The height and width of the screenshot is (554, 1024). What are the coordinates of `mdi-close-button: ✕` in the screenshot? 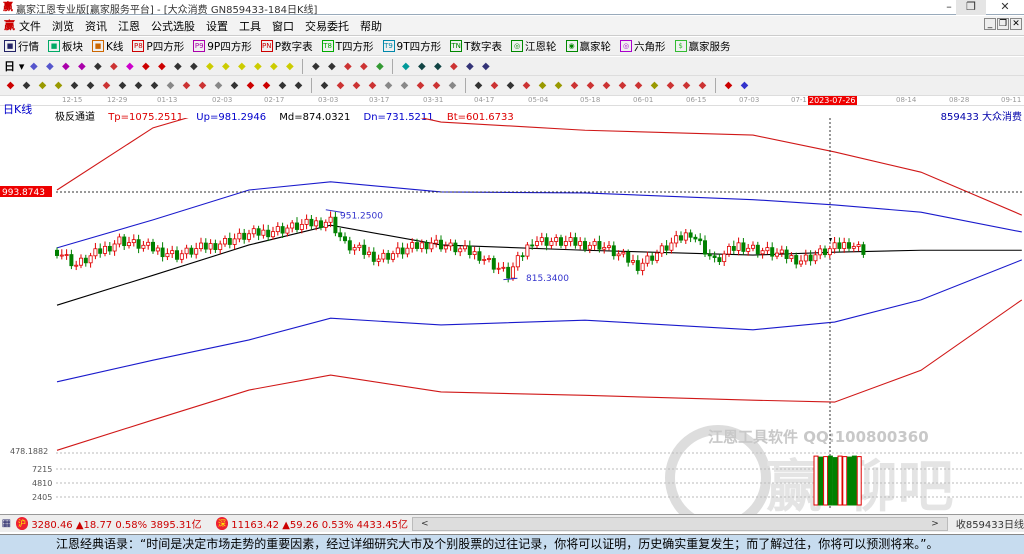 It's located at (1016, 24).